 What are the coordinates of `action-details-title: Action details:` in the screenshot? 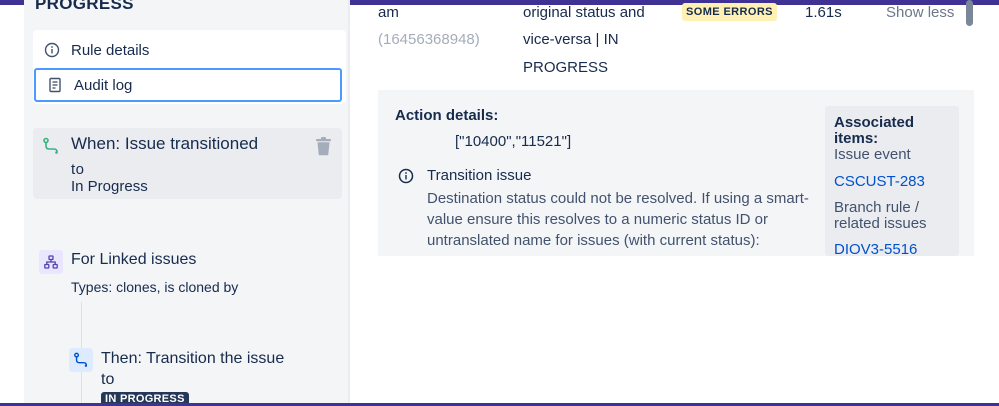 It's located at (447, 115).